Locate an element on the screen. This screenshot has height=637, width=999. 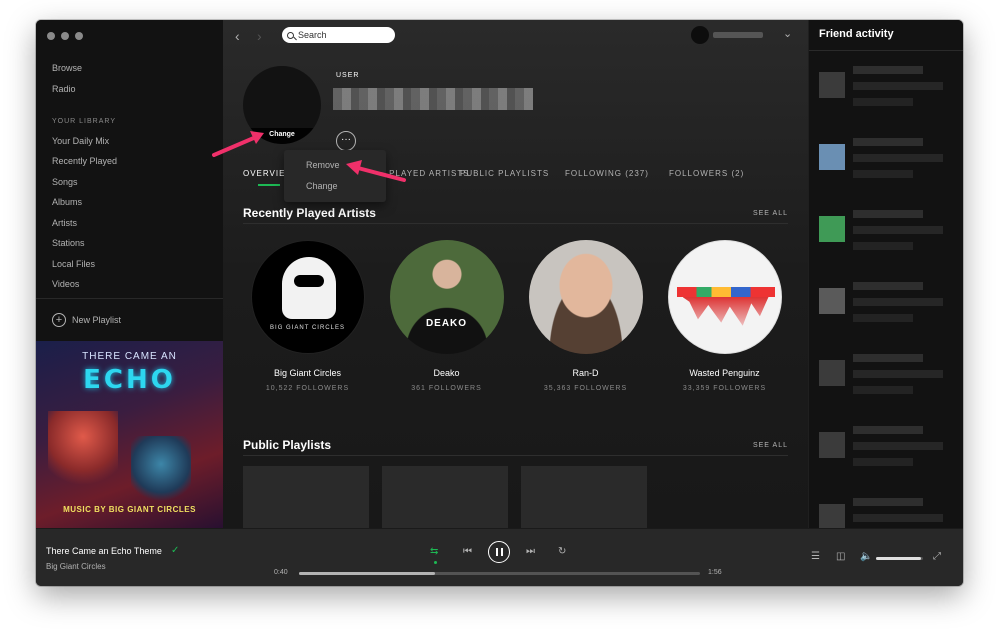
duration-time: 1:56 is located at coordinates (715, 572).